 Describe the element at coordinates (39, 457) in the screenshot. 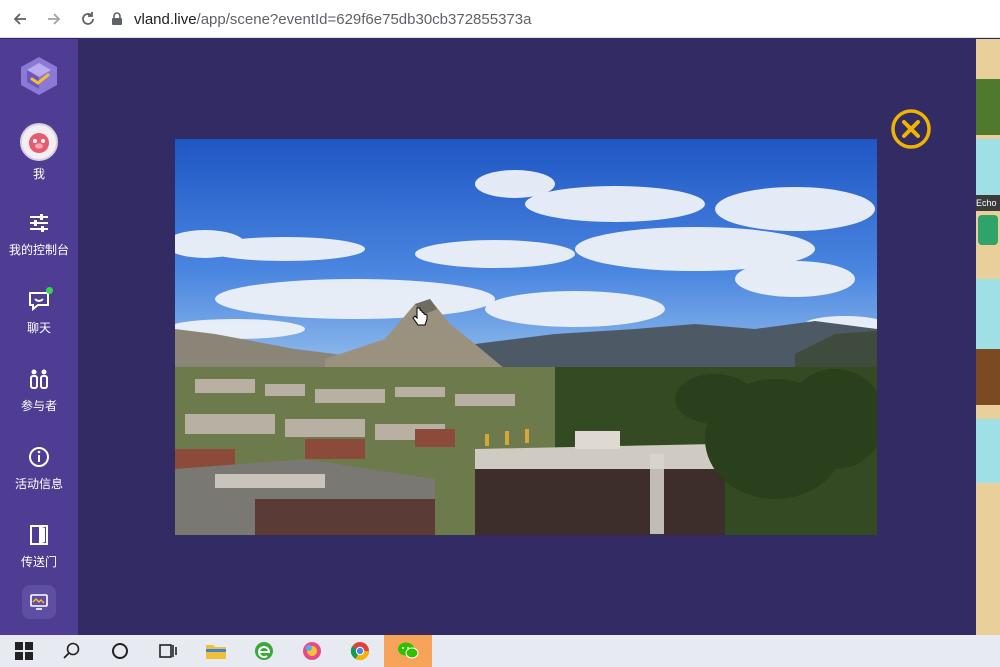

I see `info-icon` at that location.